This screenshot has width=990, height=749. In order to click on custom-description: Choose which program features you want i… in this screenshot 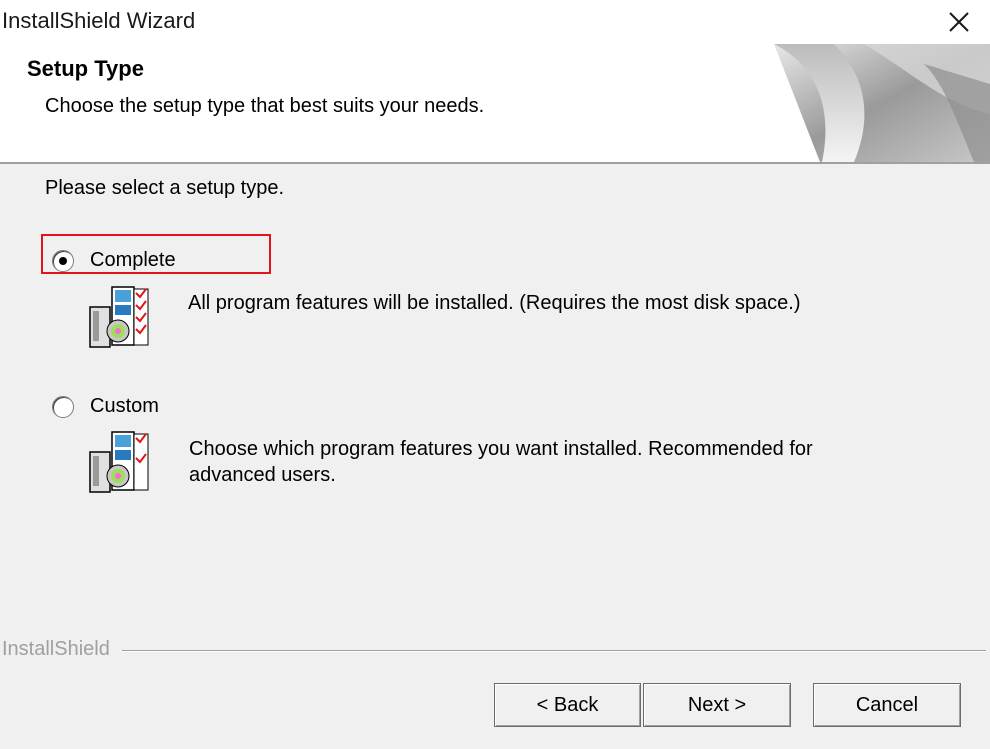, I will do `click(501, 462)`.